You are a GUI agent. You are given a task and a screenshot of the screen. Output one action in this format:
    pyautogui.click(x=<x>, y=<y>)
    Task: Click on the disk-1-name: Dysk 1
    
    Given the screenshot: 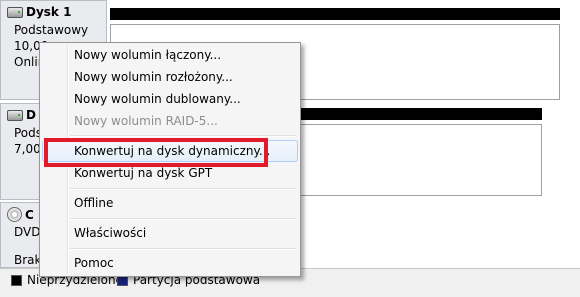 What is the action you would take?
    pyautogui.click(x=49, y=12)
    